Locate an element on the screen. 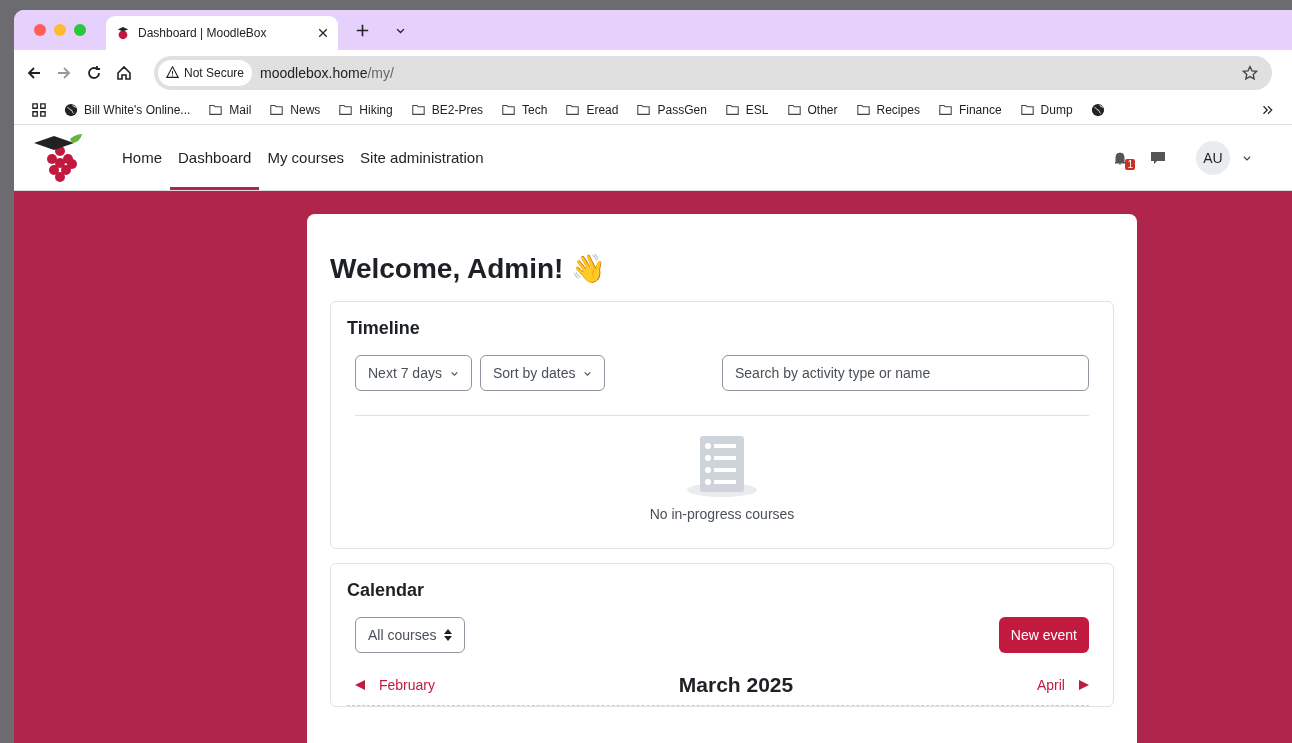 The image size is (1292, 743). bookmark: Tech is located at coordinates (524, 109).